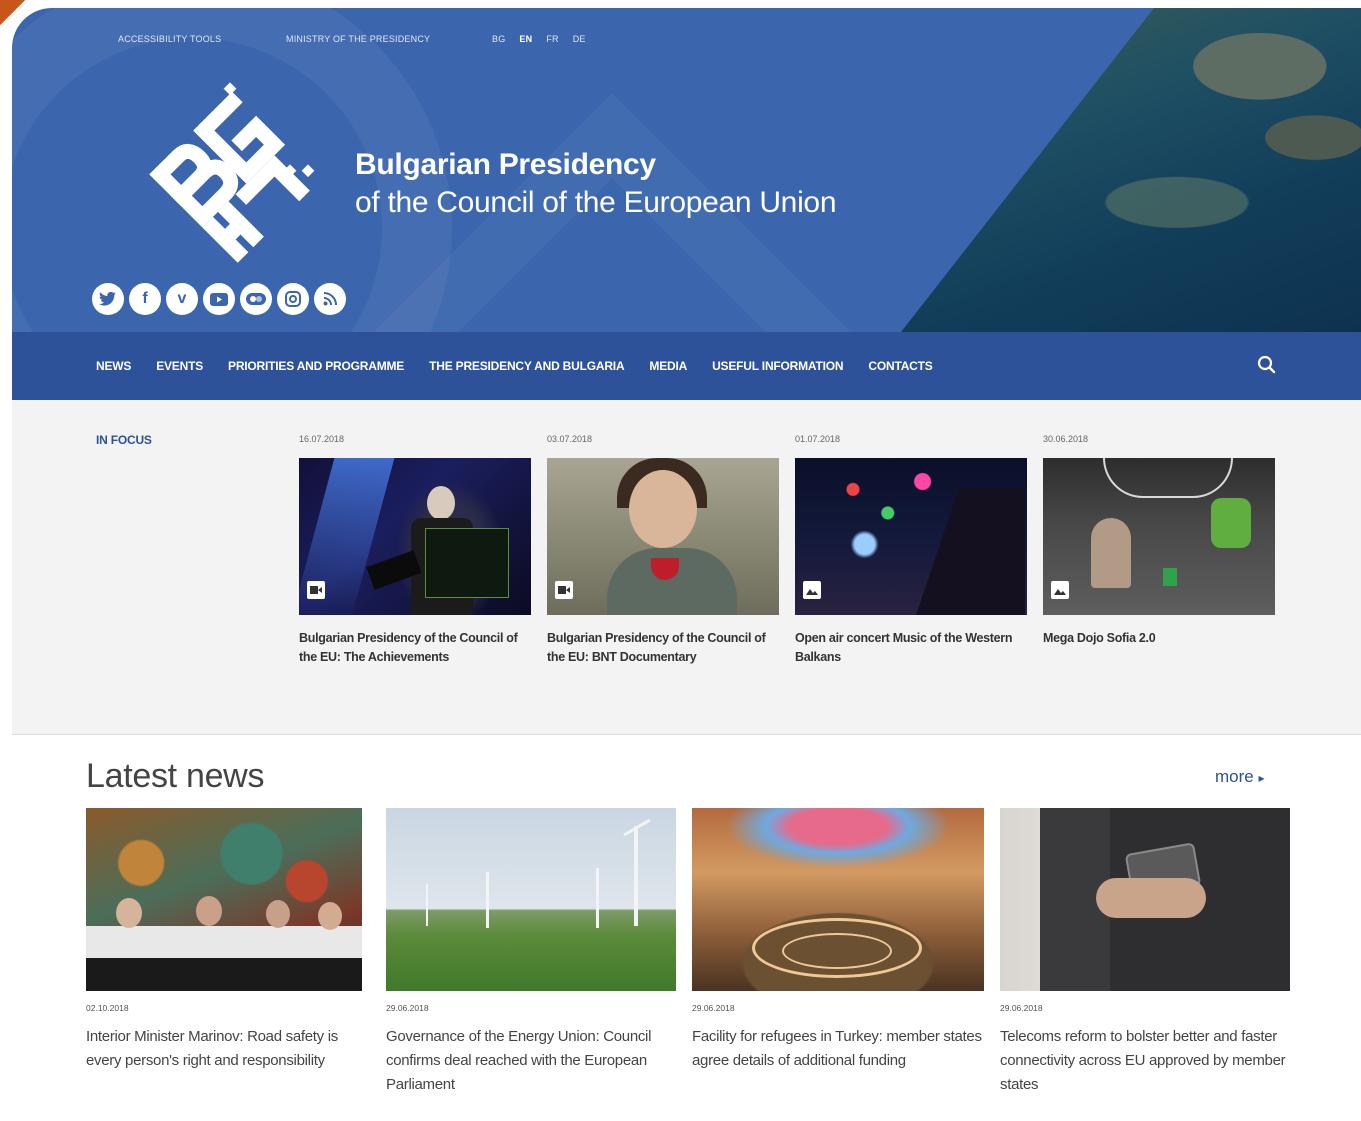 The width and height of the screenshot is (1361, 1121). What do you see at coordinates (107, 1008) in the screenshot?
I see `news-date: 02.10.2018` at bounding box center [107, 1008].